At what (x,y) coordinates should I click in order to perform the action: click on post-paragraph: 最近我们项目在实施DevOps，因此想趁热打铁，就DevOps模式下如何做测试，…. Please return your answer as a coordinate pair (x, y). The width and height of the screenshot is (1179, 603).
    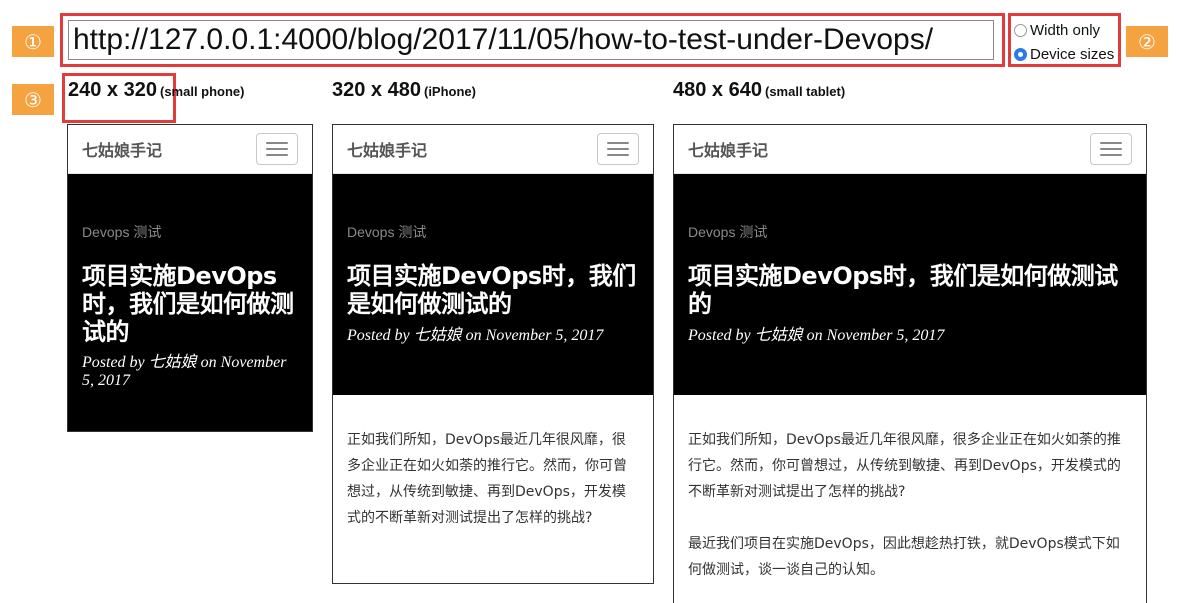
    Looking at the image, I should click on (904, 557).